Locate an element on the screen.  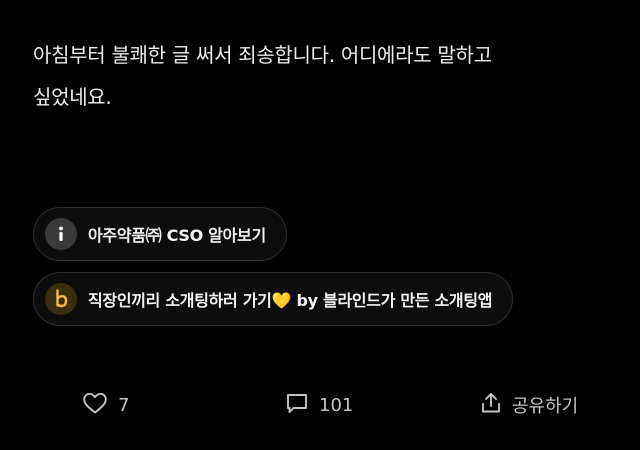
share-icon is located at coordinates (491, 405).